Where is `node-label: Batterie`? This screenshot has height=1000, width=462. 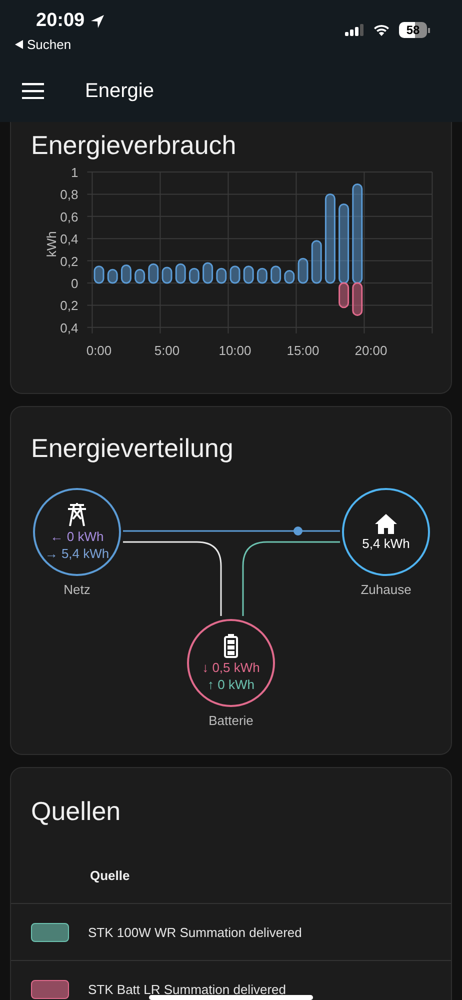 node-label: Batterie is located at coordinates (231, 720).